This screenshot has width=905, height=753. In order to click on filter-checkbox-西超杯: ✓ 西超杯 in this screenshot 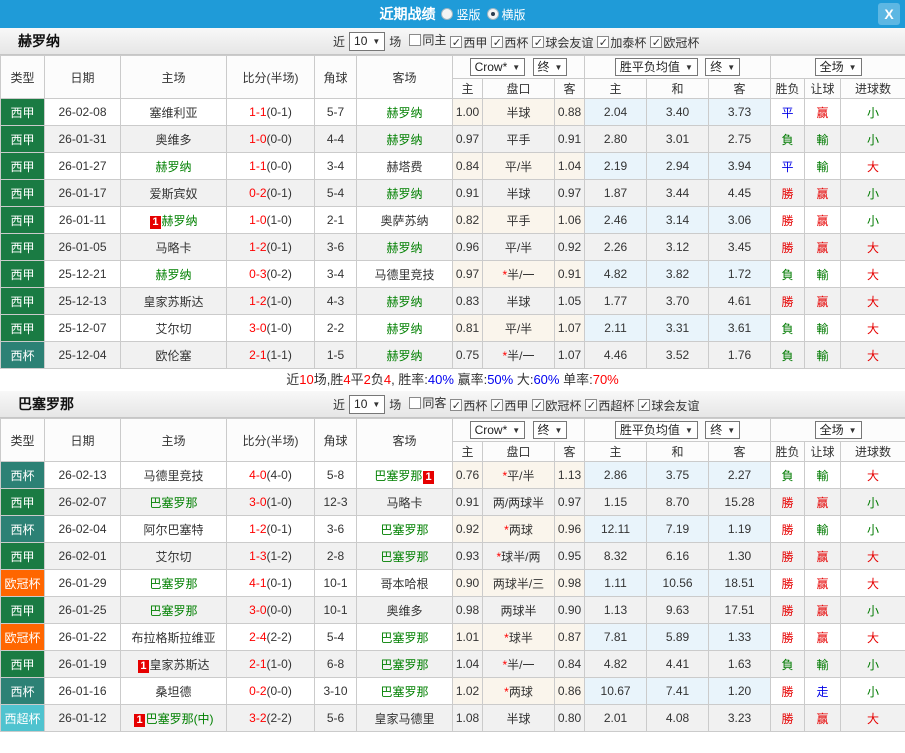, I will do `click(609, 405)`.